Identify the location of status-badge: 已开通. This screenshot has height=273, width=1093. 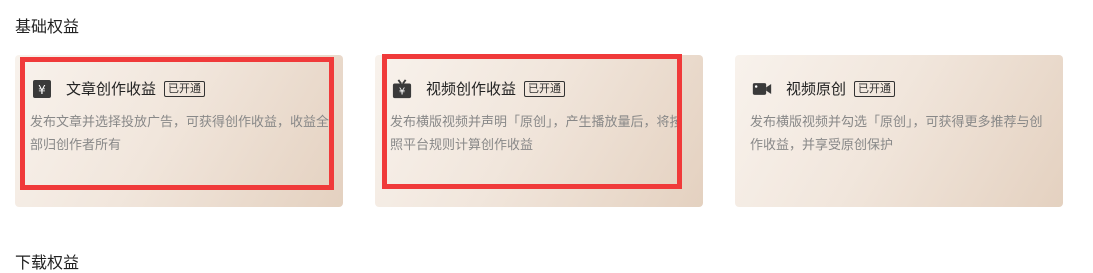
(875, 89).